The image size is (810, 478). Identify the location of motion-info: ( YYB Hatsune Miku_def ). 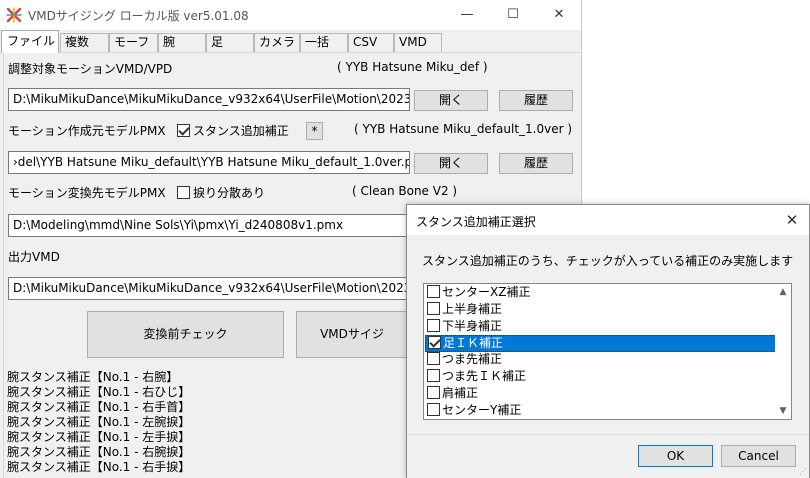
(412, 67).